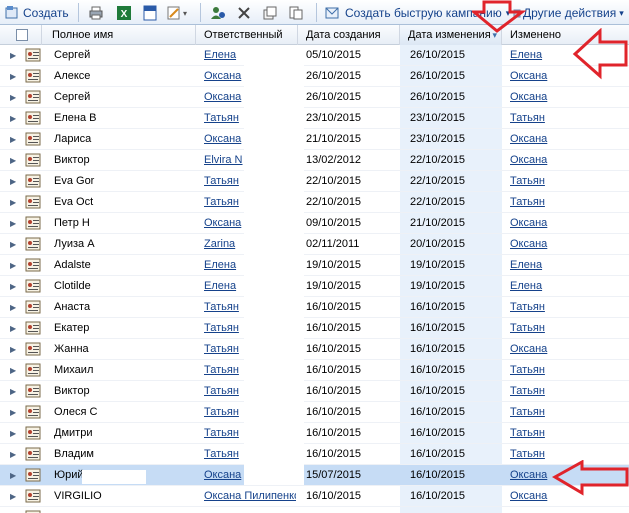  I want to click on cell-owner: Оксана Пилипенко, so click(250, 496).